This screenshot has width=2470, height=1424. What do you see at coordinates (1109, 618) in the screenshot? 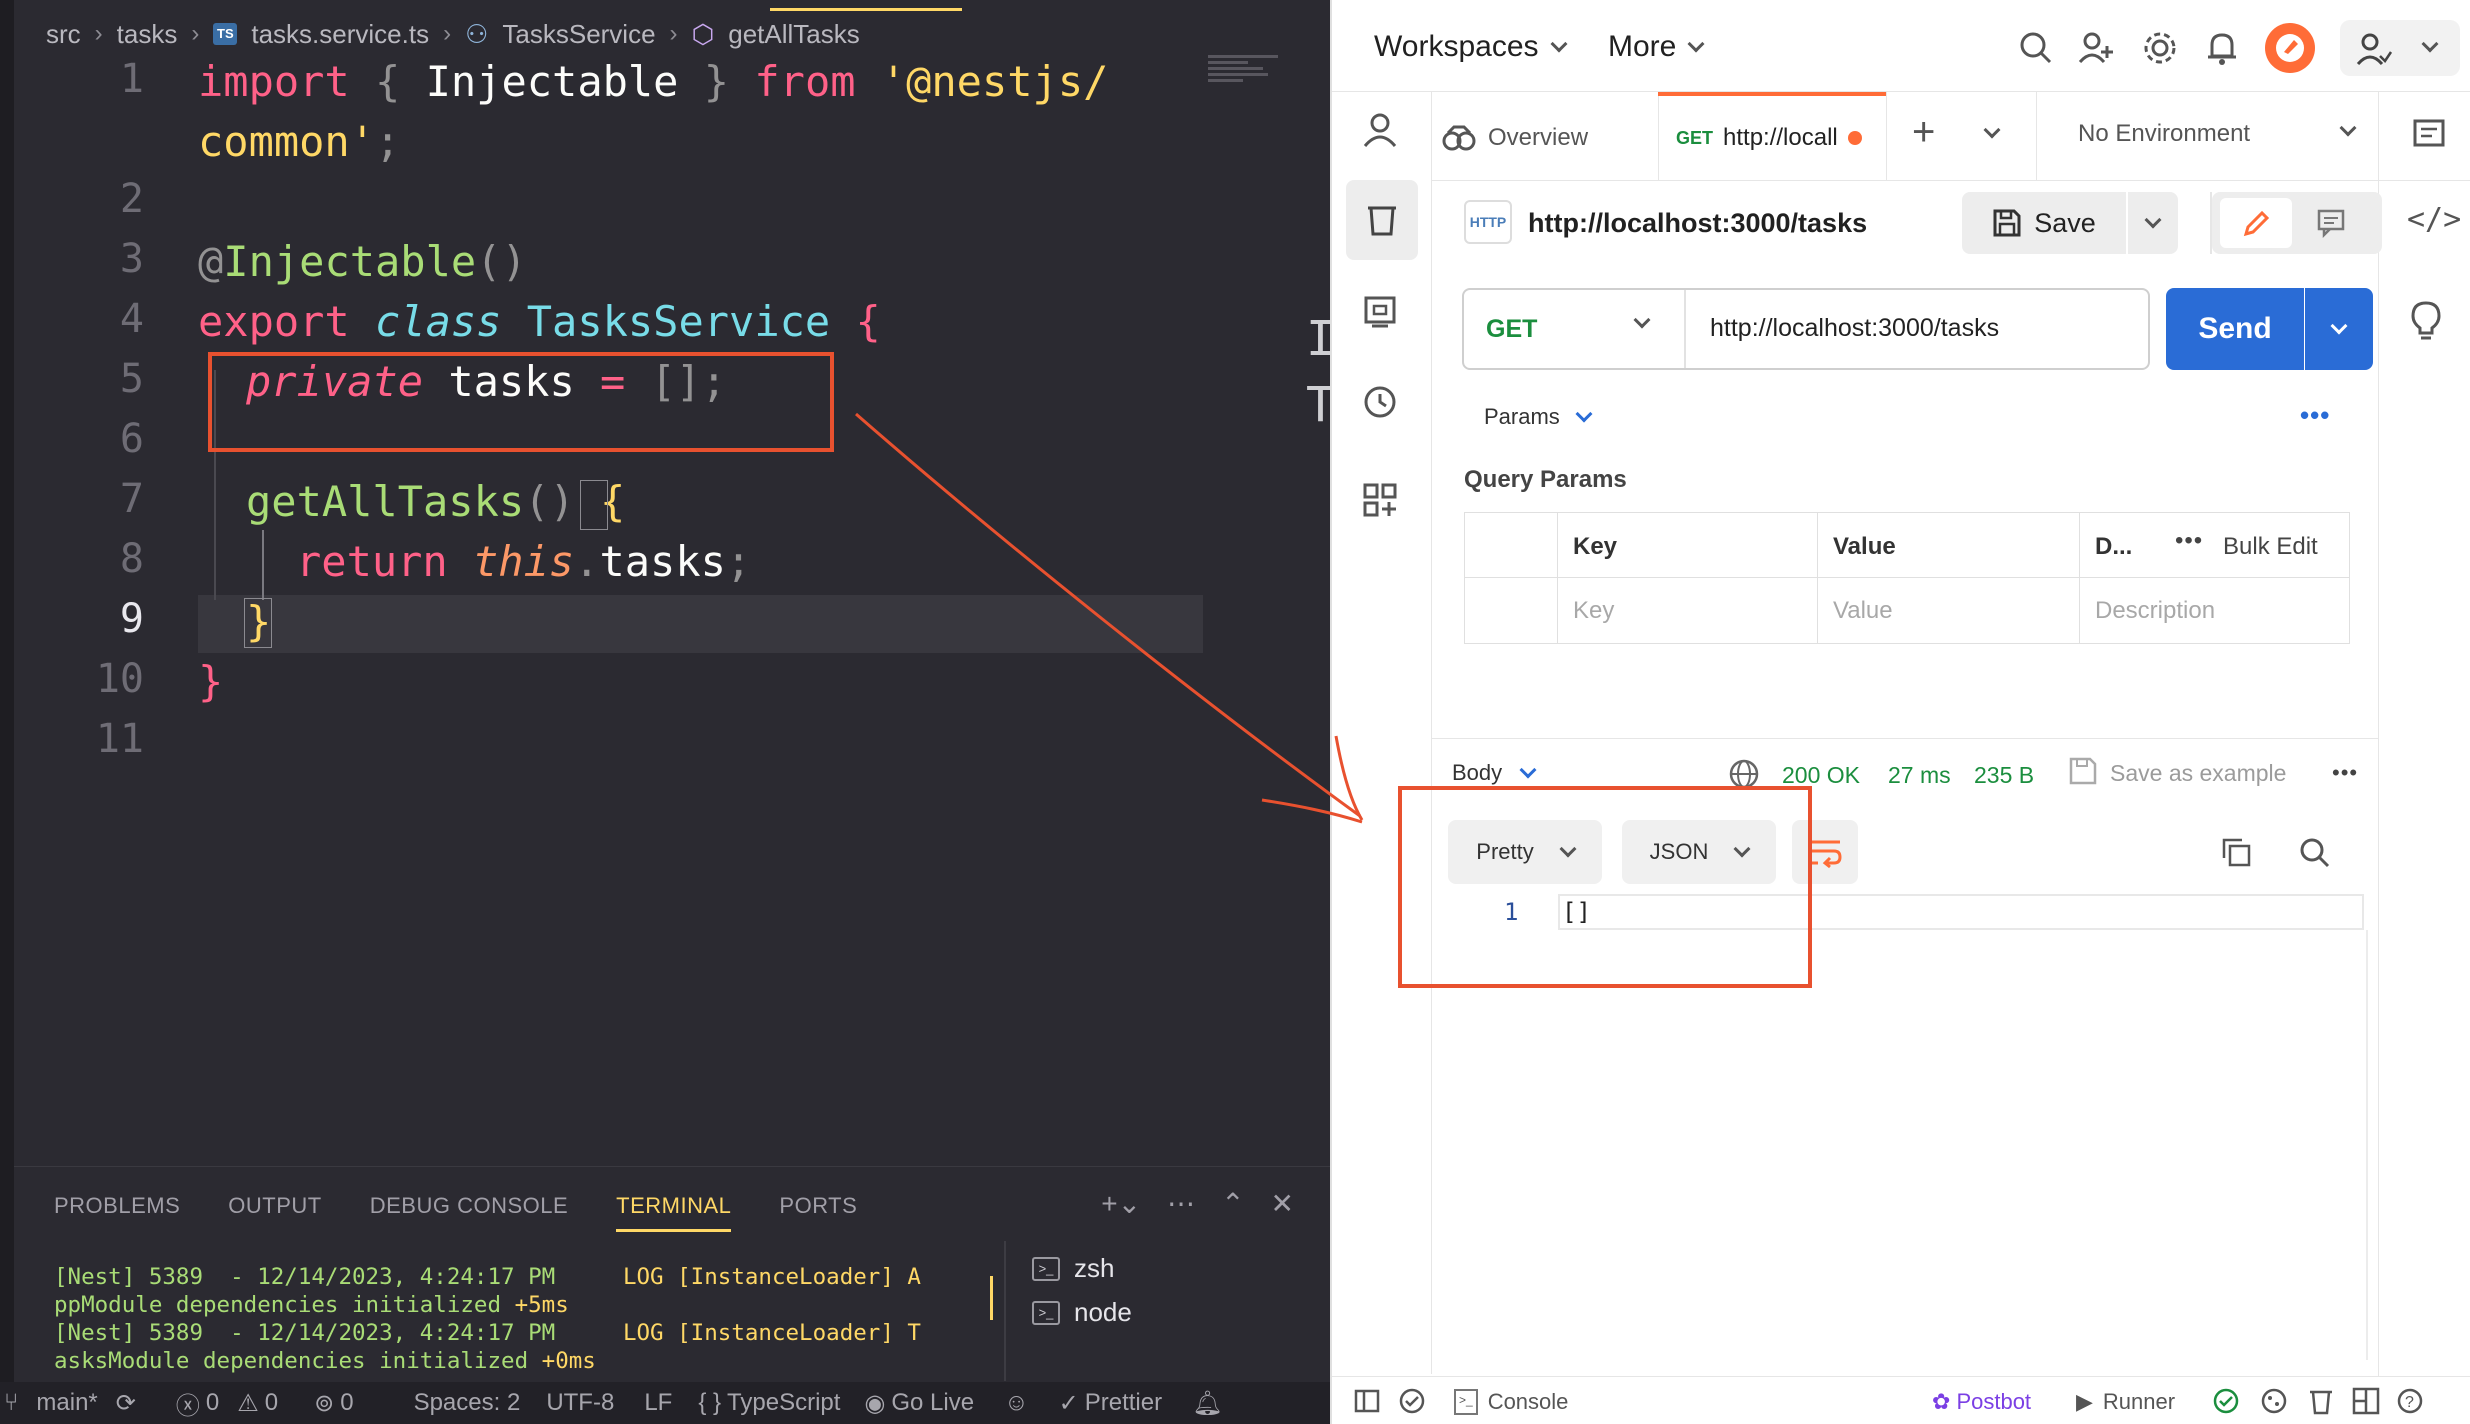
I see `annotation-arrow` at bounding box center [1109, 618].